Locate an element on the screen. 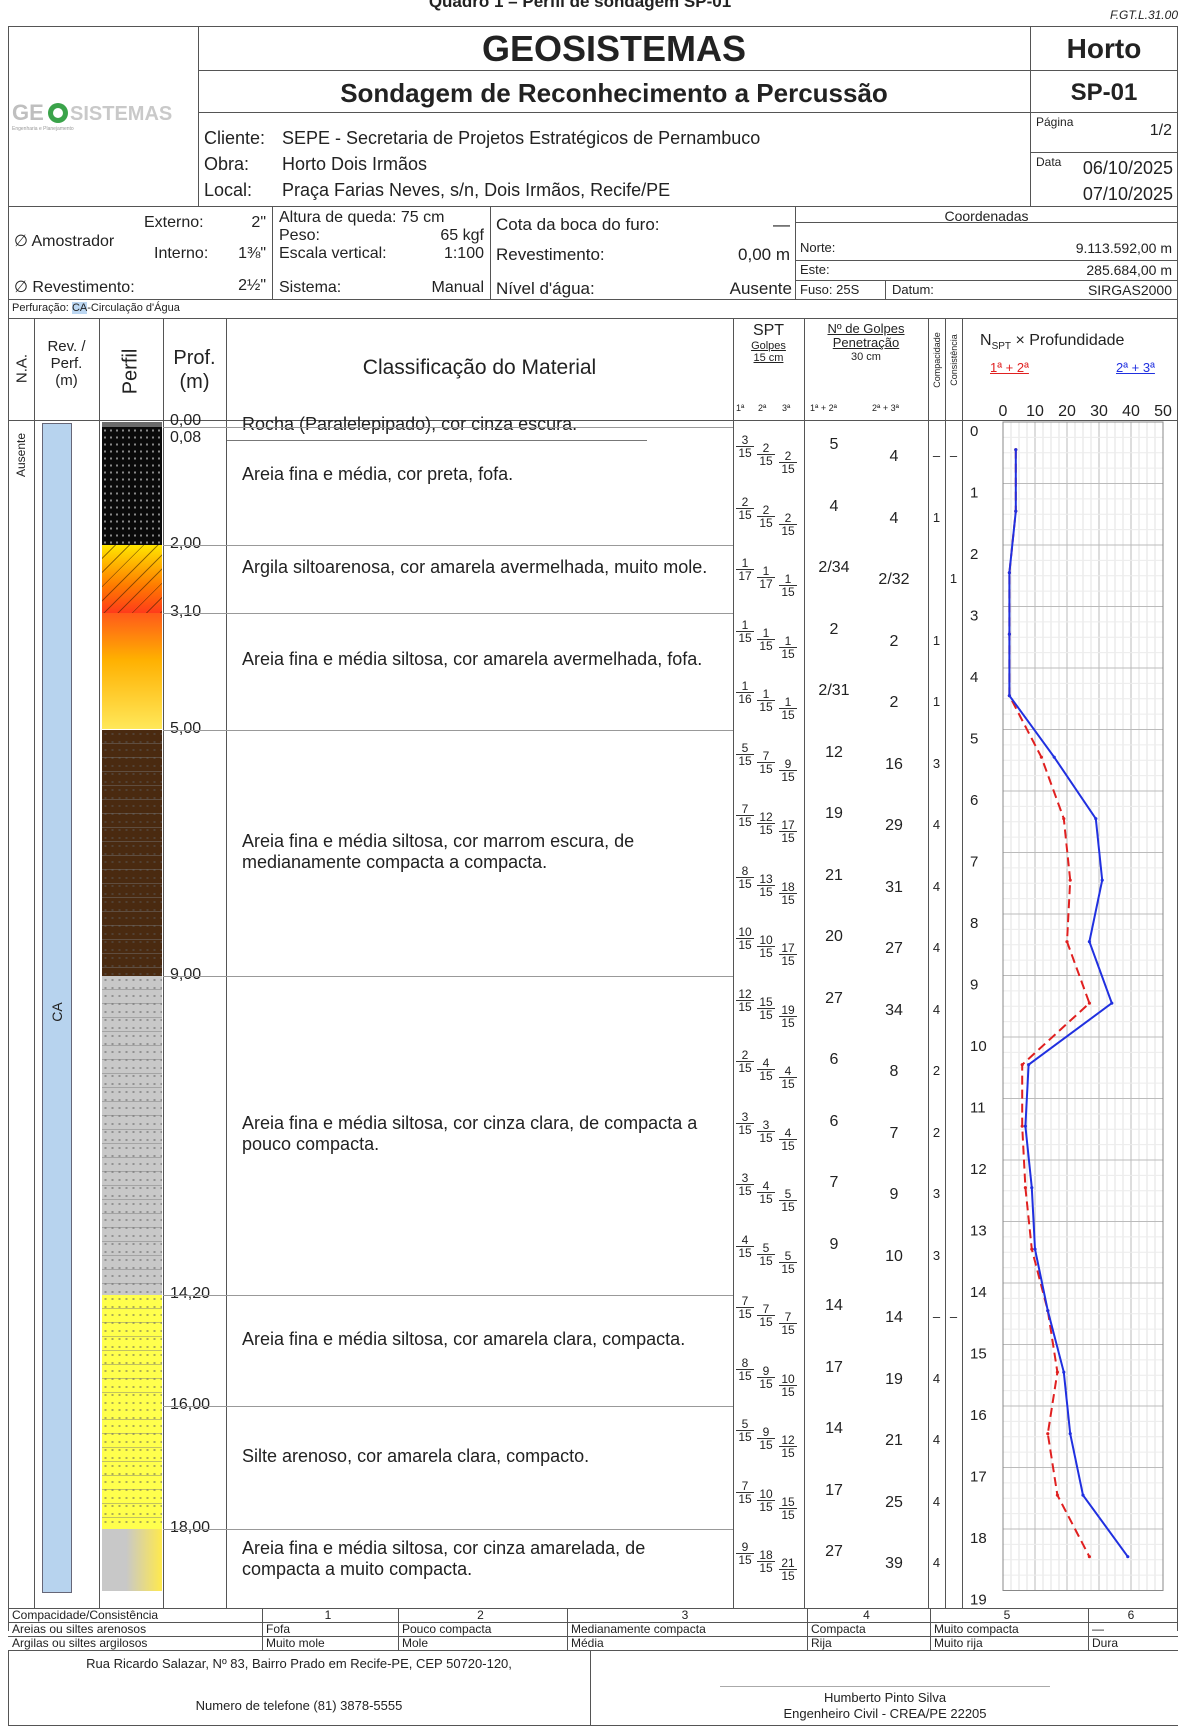 This screenshot has width=1184, height=1726. chart-title: NSPT × Profundidade is located at coordinates (1052, 342).